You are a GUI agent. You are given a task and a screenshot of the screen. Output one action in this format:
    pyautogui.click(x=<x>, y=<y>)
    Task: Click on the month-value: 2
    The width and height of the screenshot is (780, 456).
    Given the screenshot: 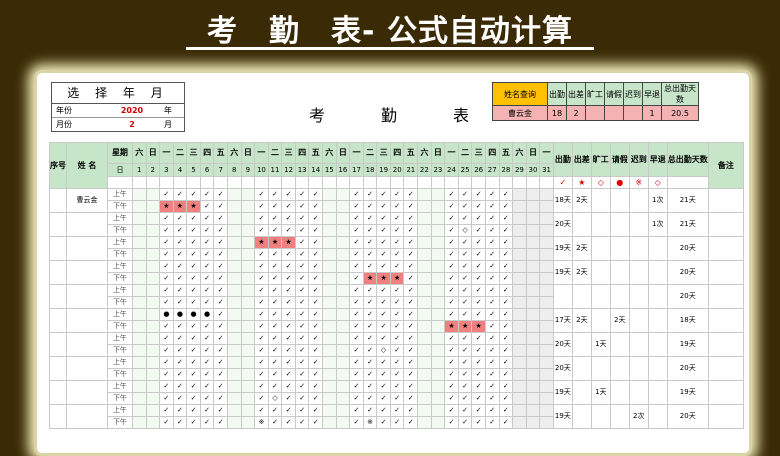 What is the action you would take?
    pyautogui.click(x=132, y=124)
    